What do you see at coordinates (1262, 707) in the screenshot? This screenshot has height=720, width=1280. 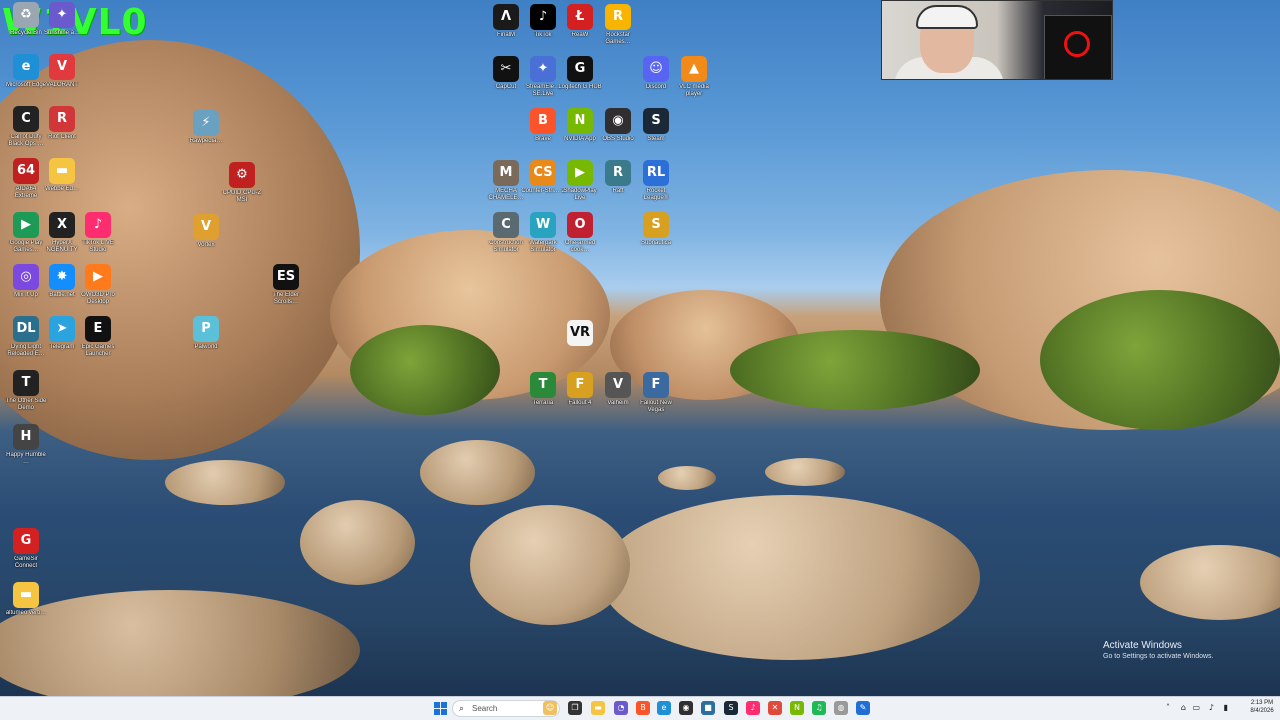 I see `taskbar-clock: 2:13 PM 8/4/2026` at bounding box center [1262, 707].